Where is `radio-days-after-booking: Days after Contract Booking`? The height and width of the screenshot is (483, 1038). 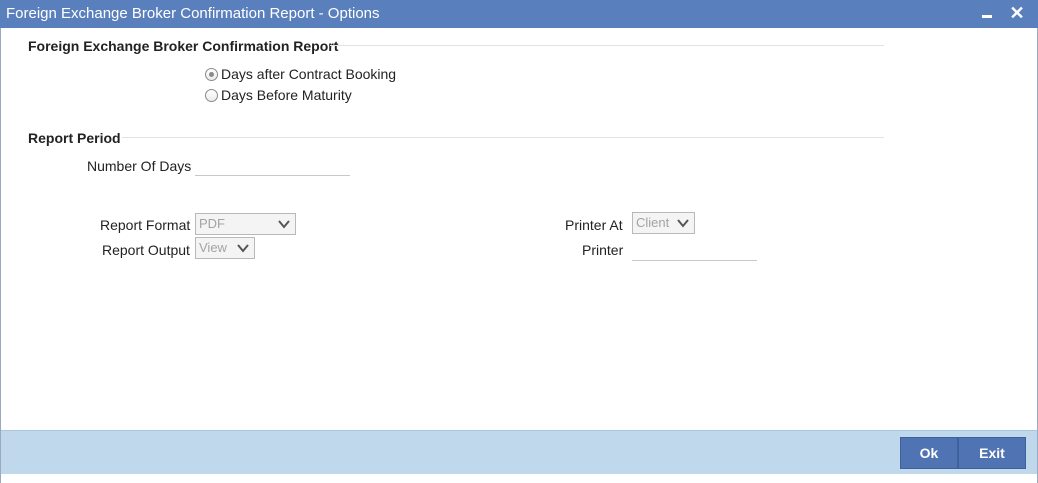
radio-days-after-booking: Days after Contract Booking is located at coordinates (300, 74).